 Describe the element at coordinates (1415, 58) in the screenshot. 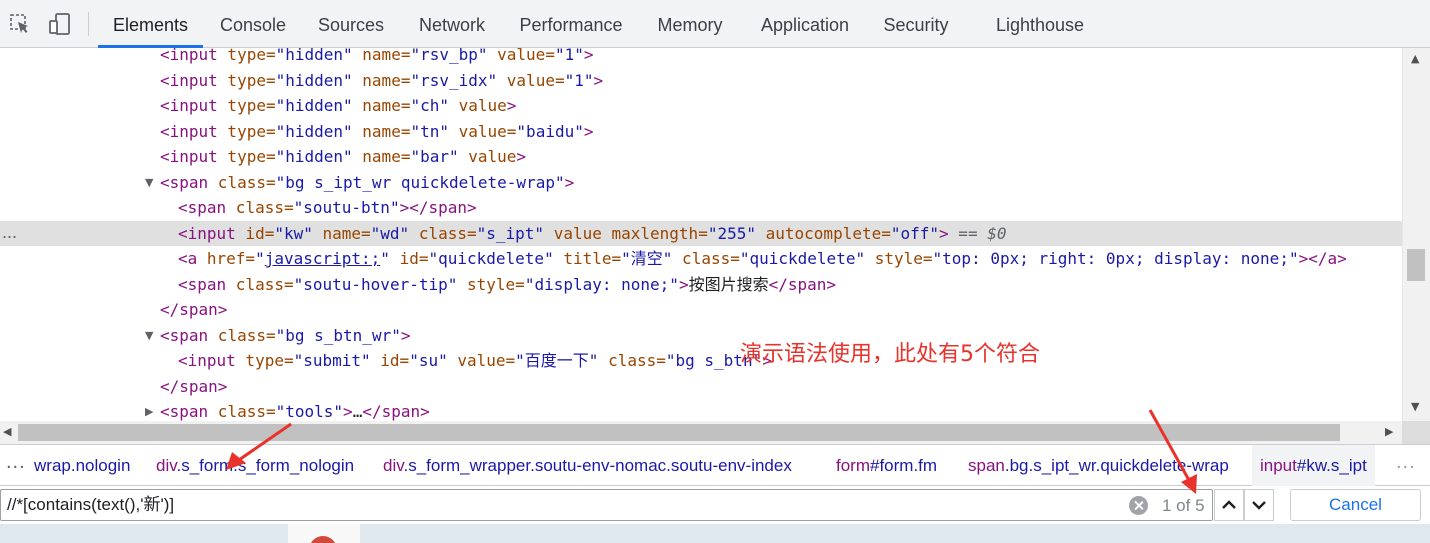

I see `scroll-up-icon: ▲` at that location.